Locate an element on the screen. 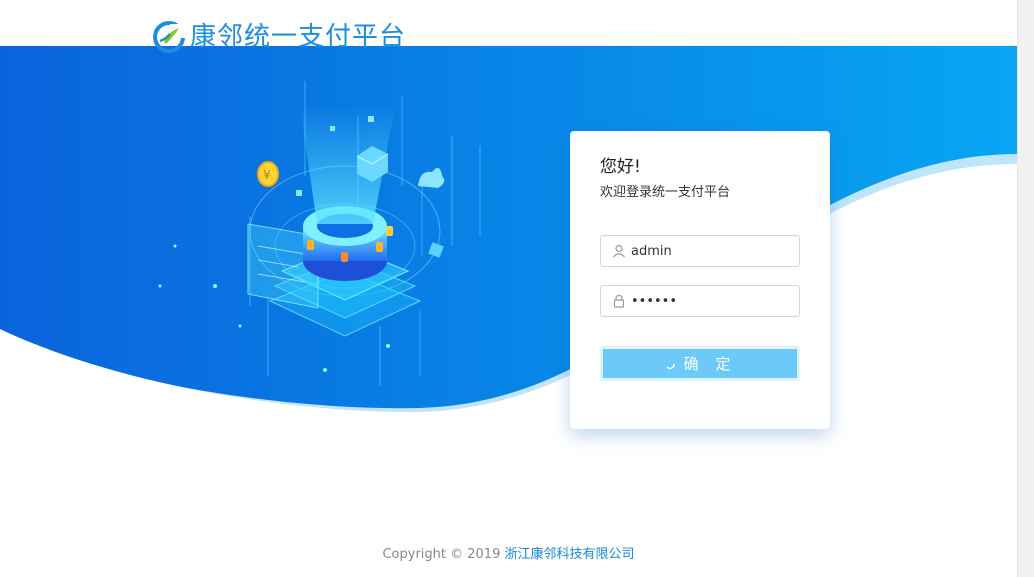 The image size is (1034, 577). confirm-button-label: 确 定 is located at coordinates (710, 364).